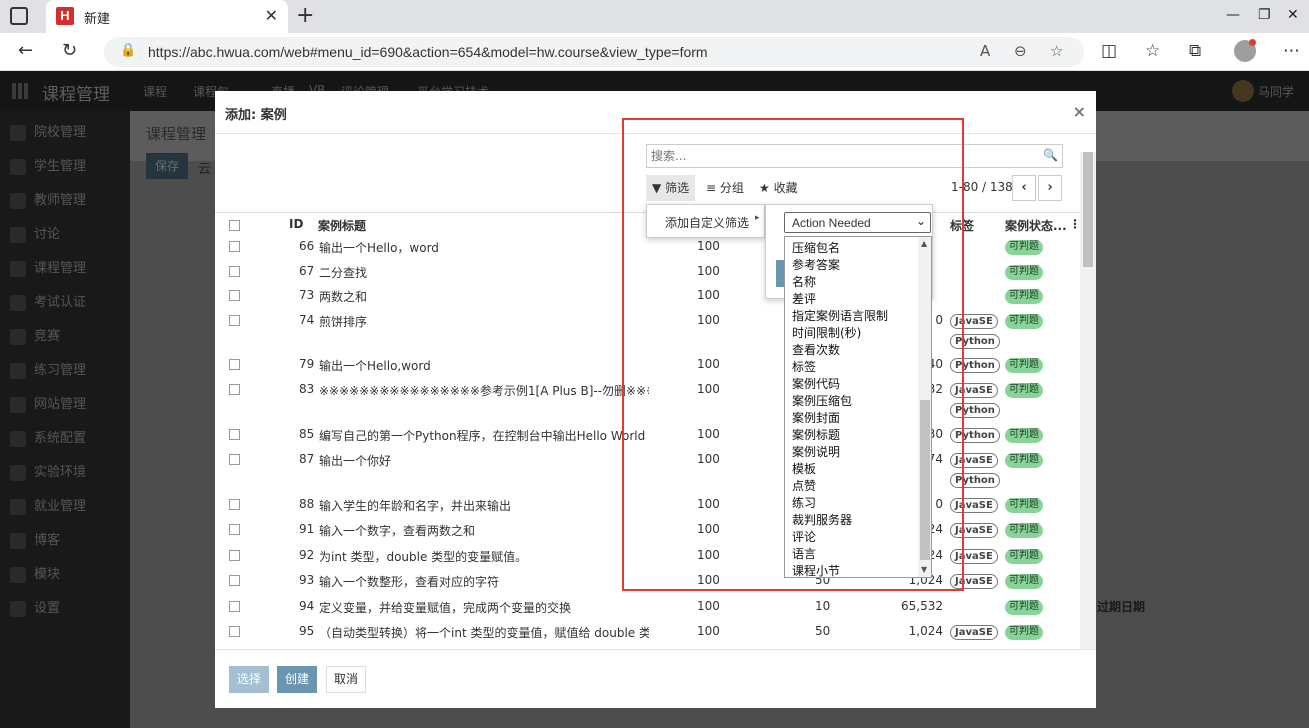 Image resolution: width=1309 pixels, height=728 pixels. I want to click on field-option: 模板, so click(804, 468).